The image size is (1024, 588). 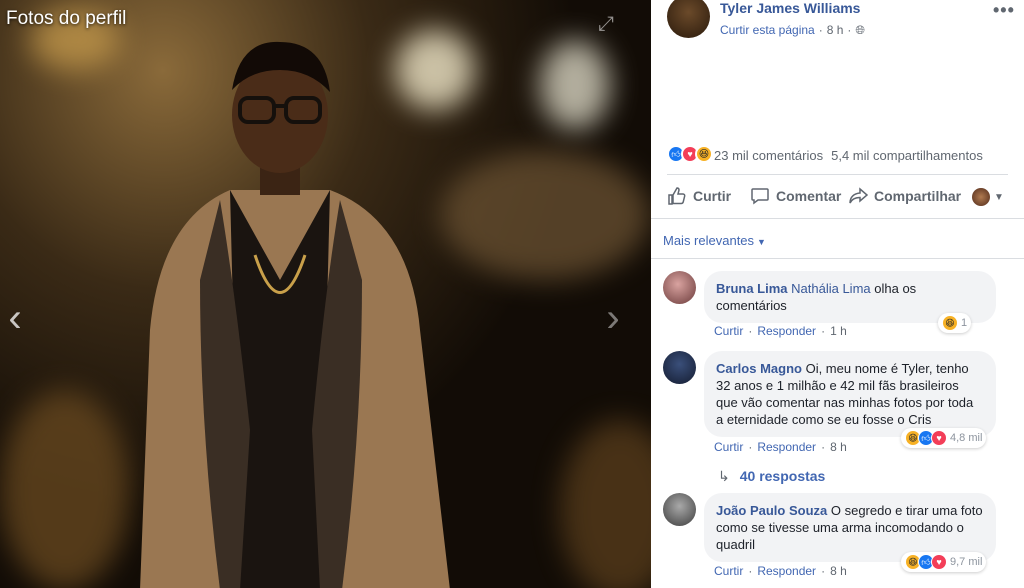 What do you see at coordinates (1004, 10) in the screenshot?
I see `ellipsis-icon: •••` at bounding box center [1004, 10].